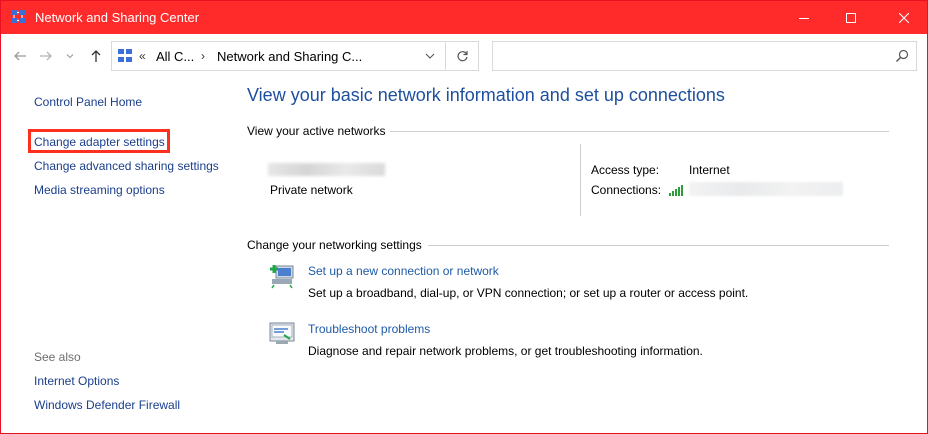 This screenshot has height=434, width=928. Describe the element at coordinates (369, 329) in the screenshot. I see `troubleshoot-link: Troubleshoot problems` at that location.